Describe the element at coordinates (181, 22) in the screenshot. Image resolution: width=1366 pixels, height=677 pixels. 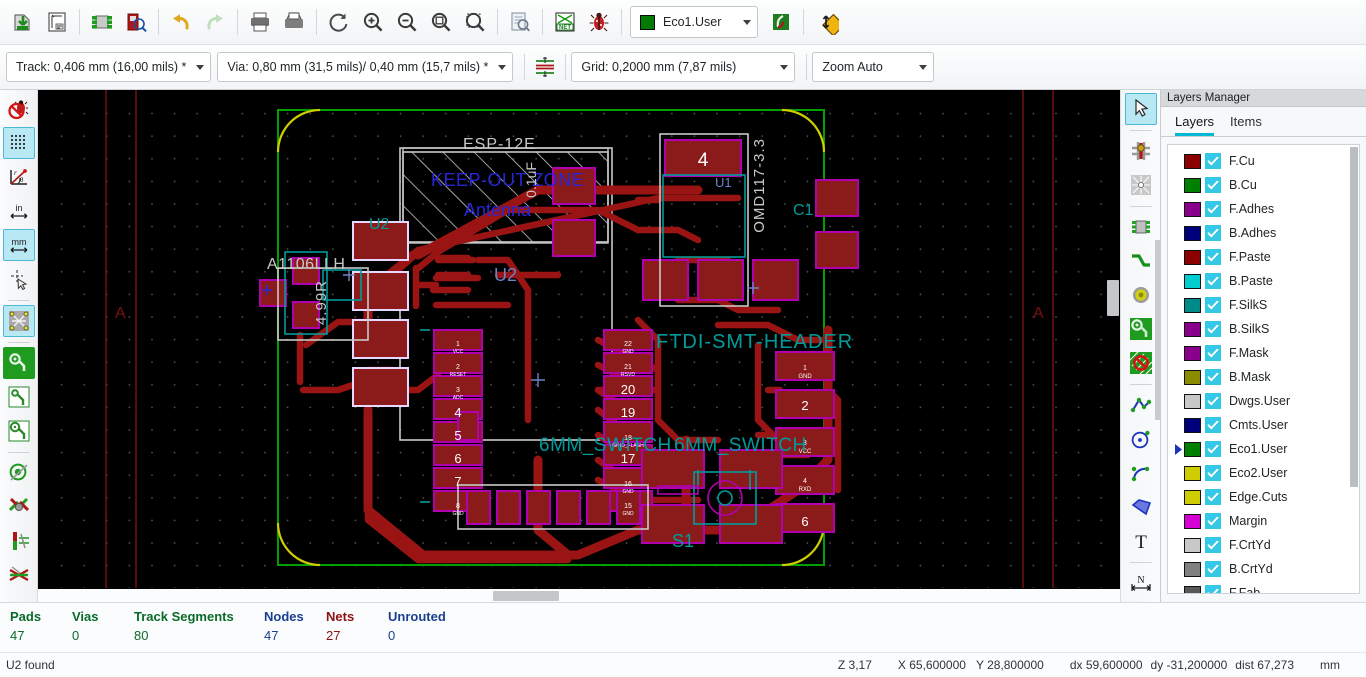
I see `undo-icon` at that location.